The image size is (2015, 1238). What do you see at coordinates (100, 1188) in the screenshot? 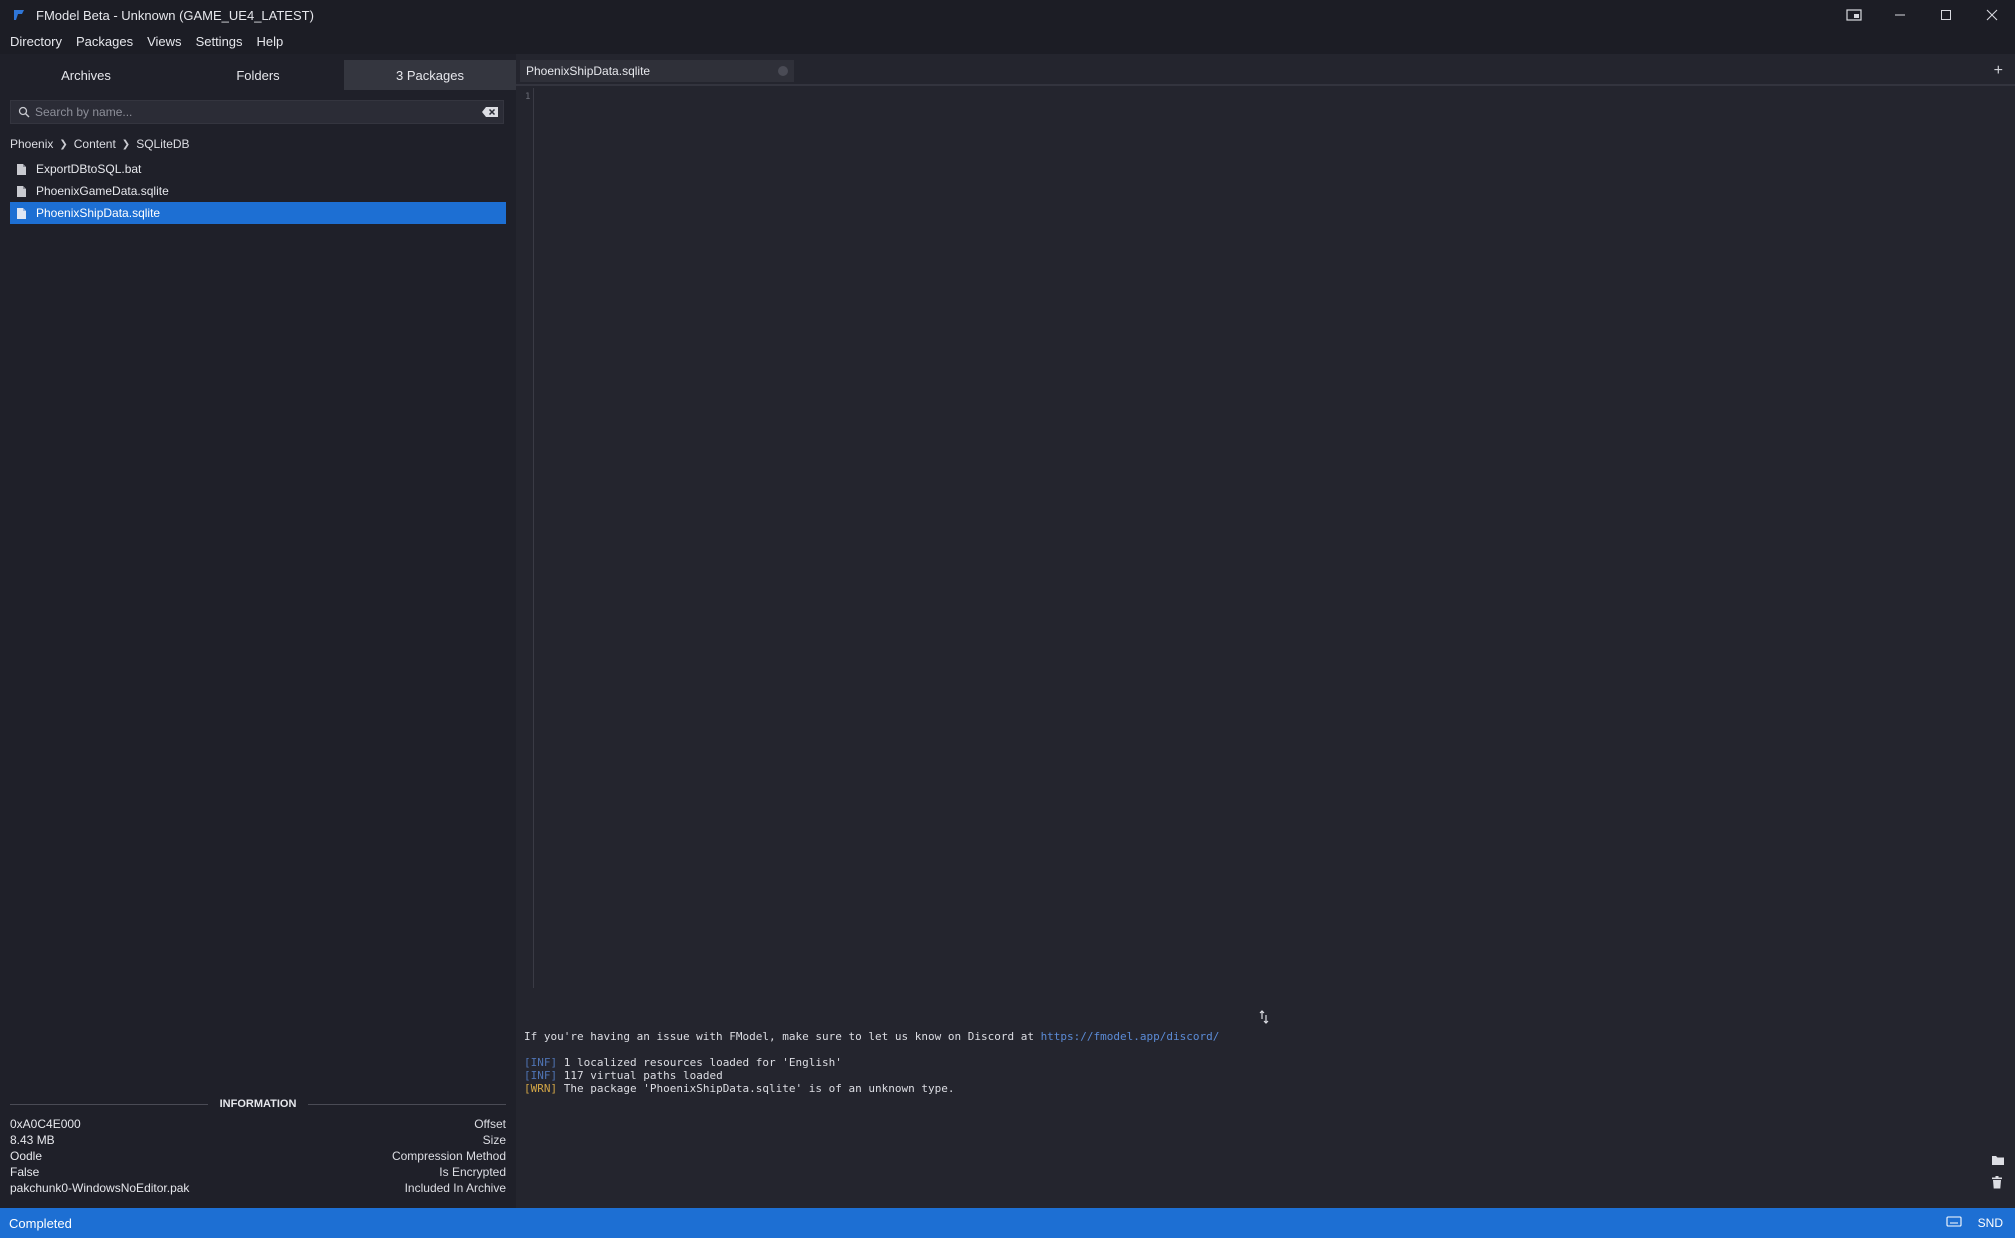
I see `info-value: pakchunk0-WindowsNoEditor.pak` at bounding box center [100, 1188].